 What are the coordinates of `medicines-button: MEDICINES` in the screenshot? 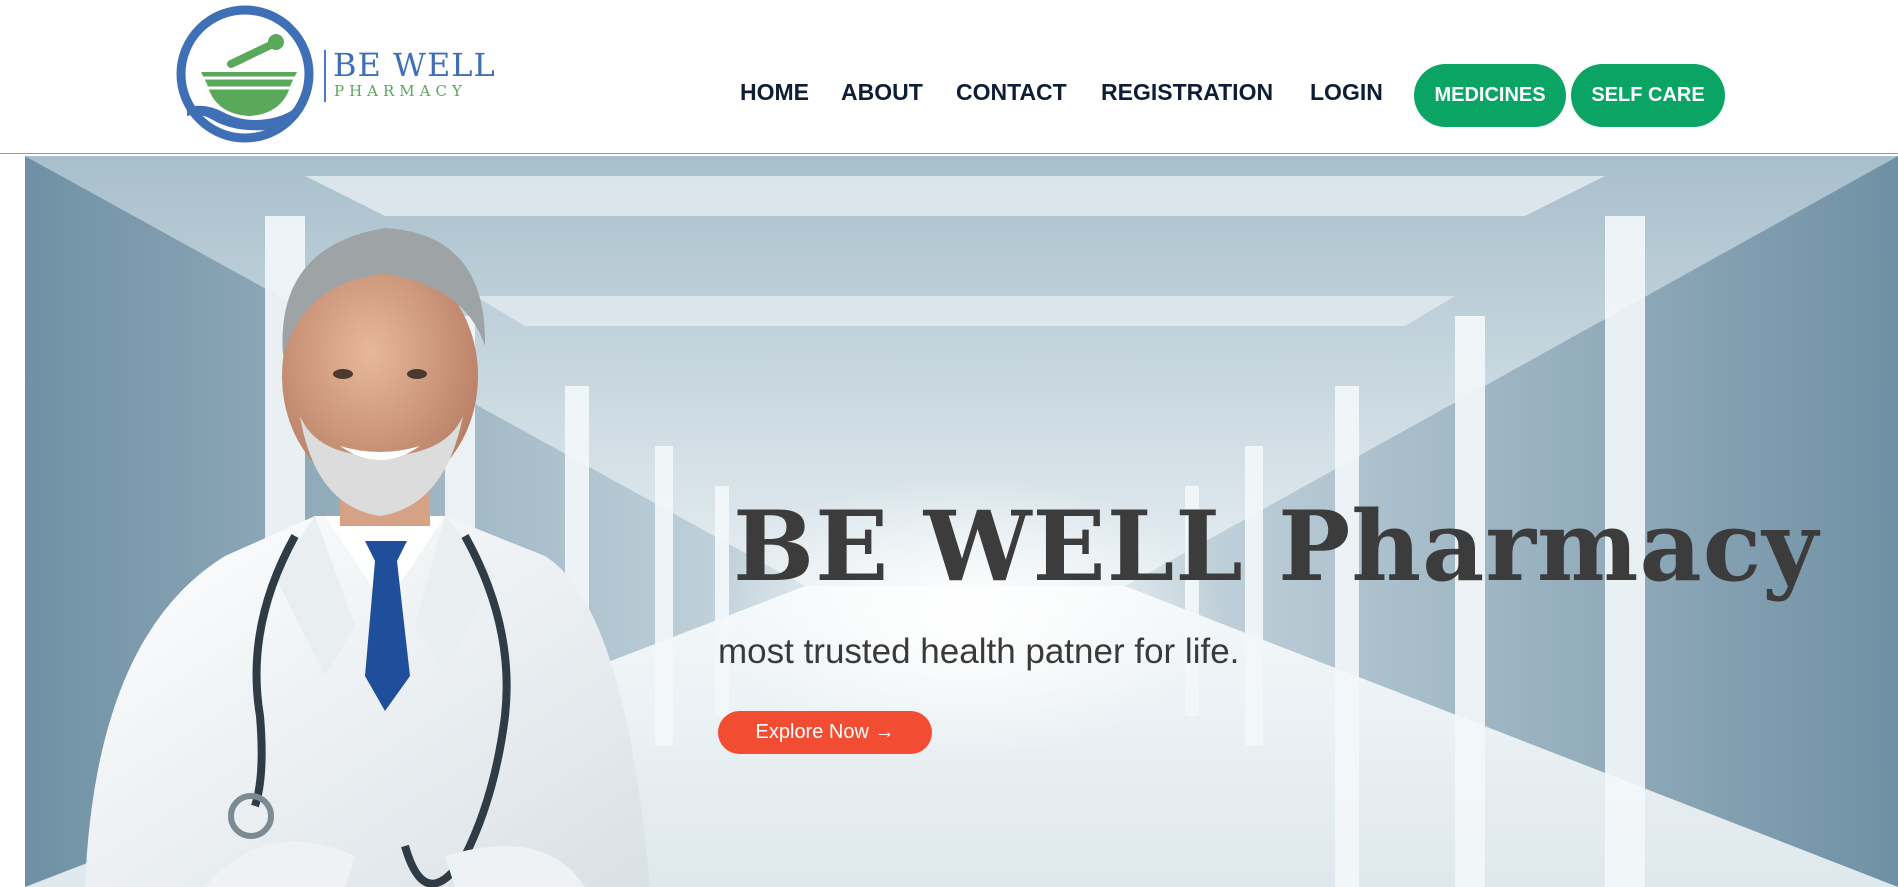 It's located at (1490, 95).